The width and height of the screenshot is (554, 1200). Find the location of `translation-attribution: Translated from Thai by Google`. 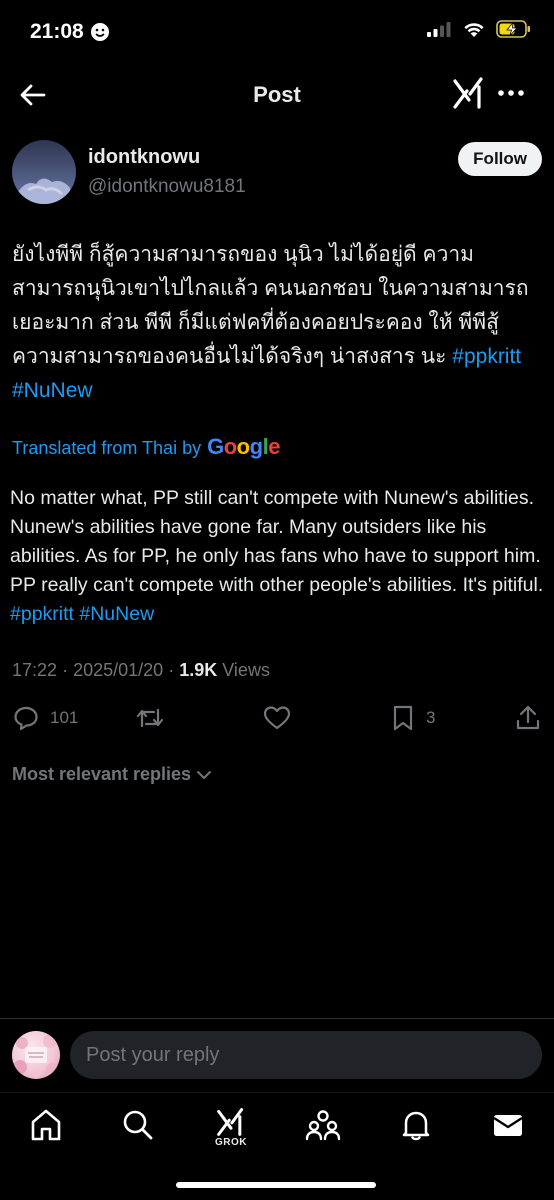

translation-attribution: Translated from Thai by Google is located at coordinates (146, 447).